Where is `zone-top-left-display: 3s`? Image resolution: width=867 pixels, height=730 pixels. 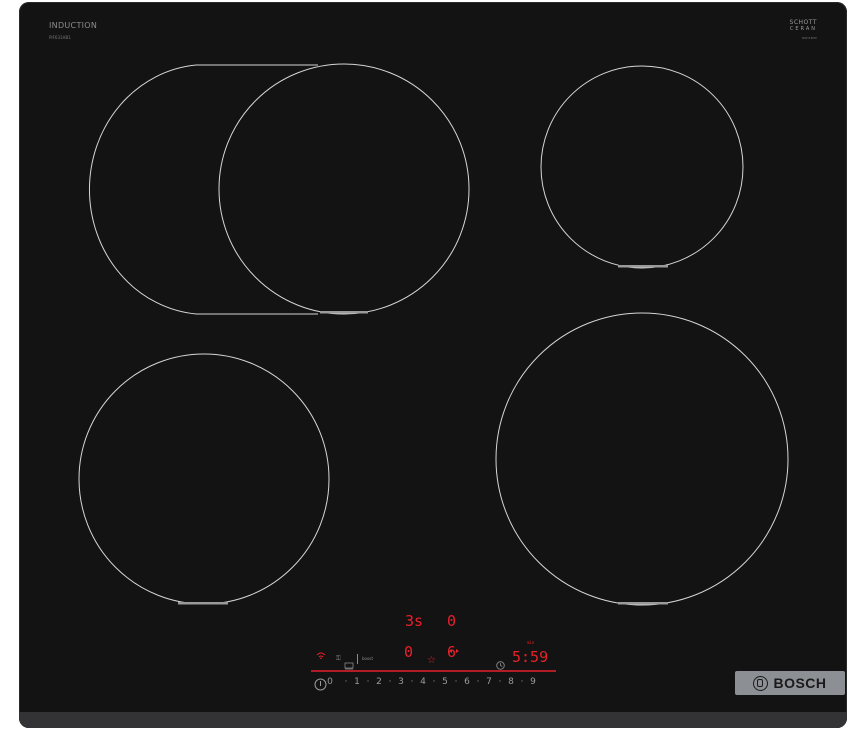 zone-top-left-display: 3s is located at coordinates (414, 621).